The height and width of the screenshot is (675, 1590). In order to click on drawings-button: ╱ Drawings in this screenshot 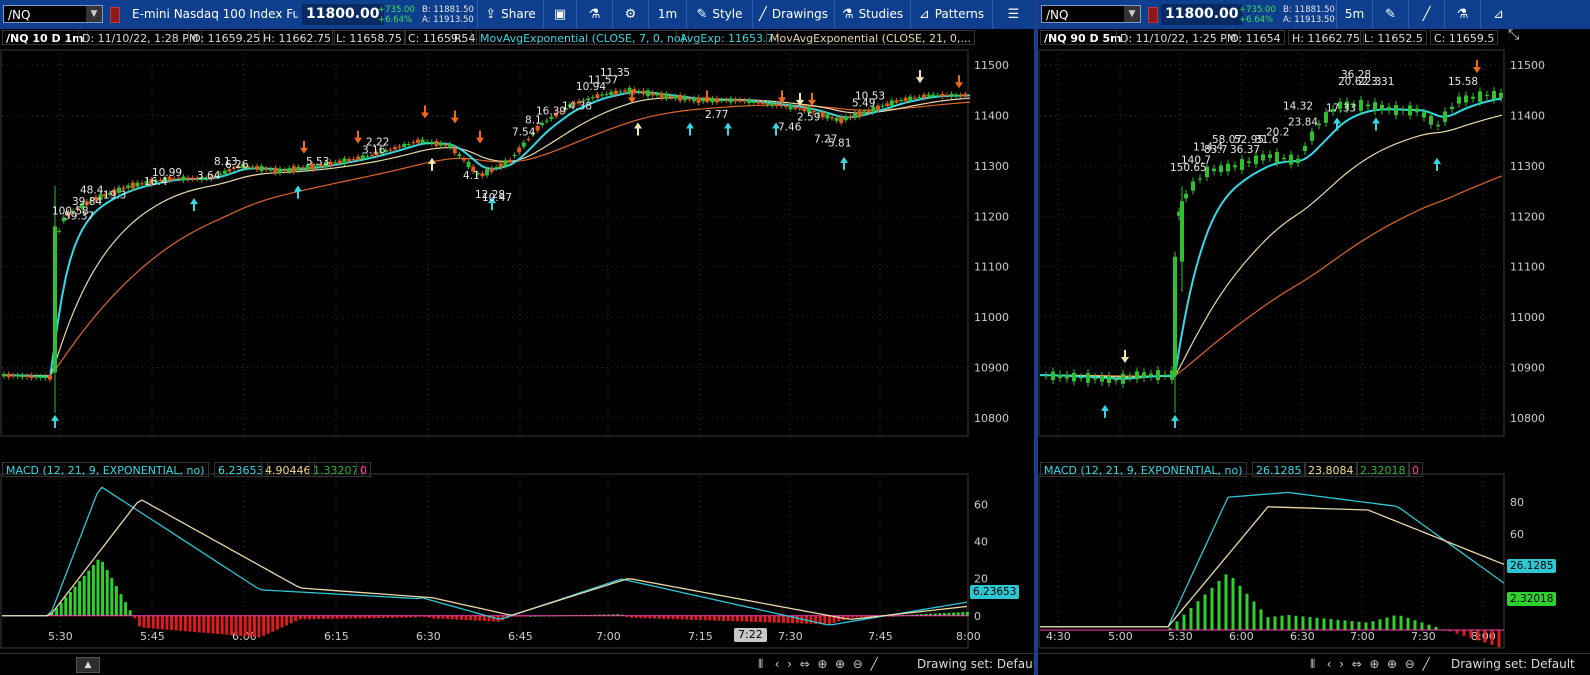, I will do `click(793, 14)`.